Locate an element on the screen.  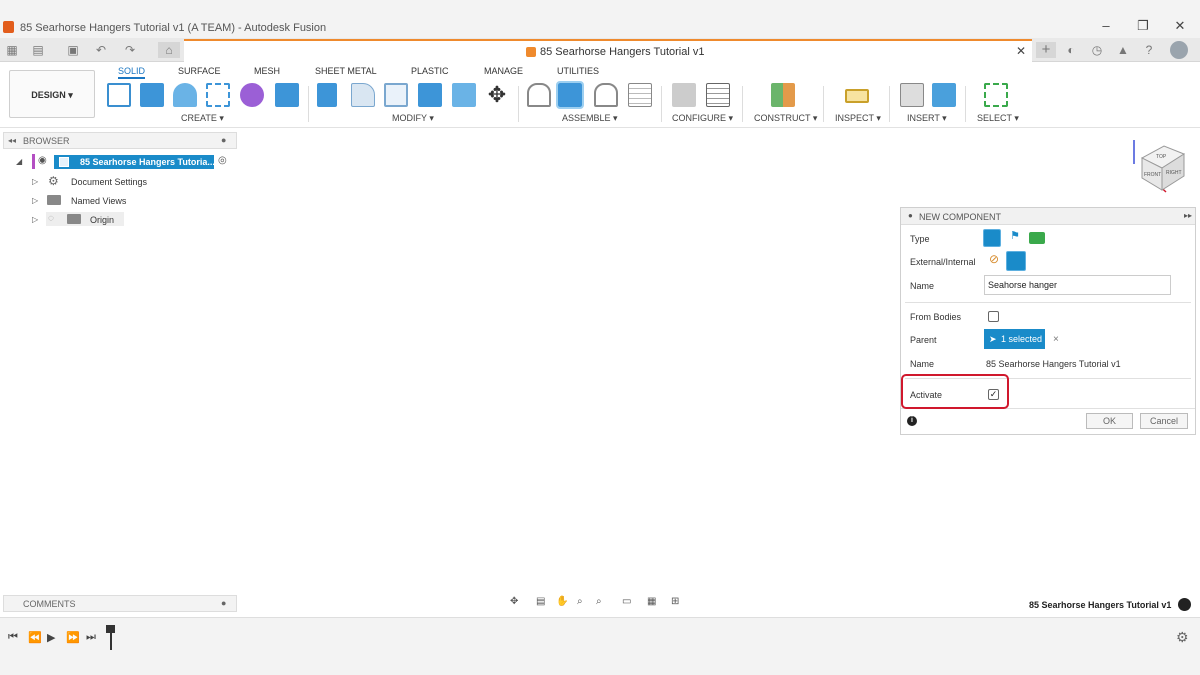
extrude-icon is located at coordinates (152, 95).